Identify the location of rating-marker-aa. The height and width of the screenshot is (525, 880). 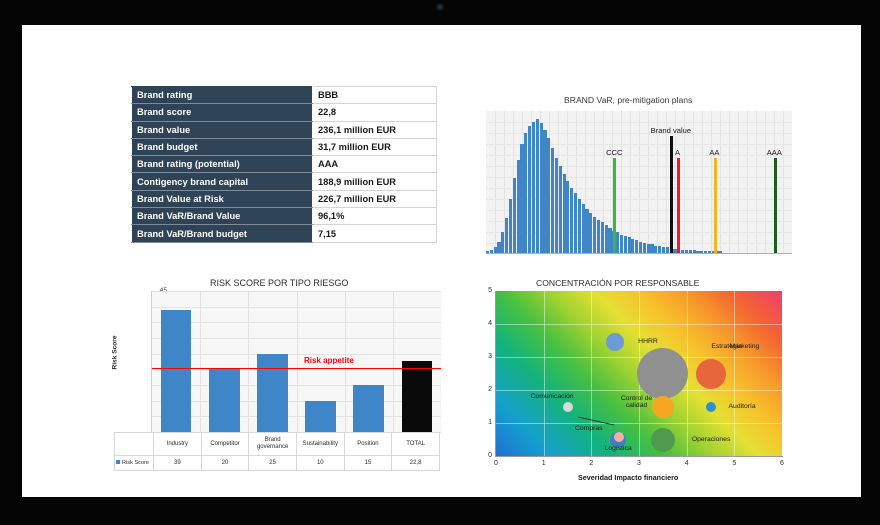
(715, 206).